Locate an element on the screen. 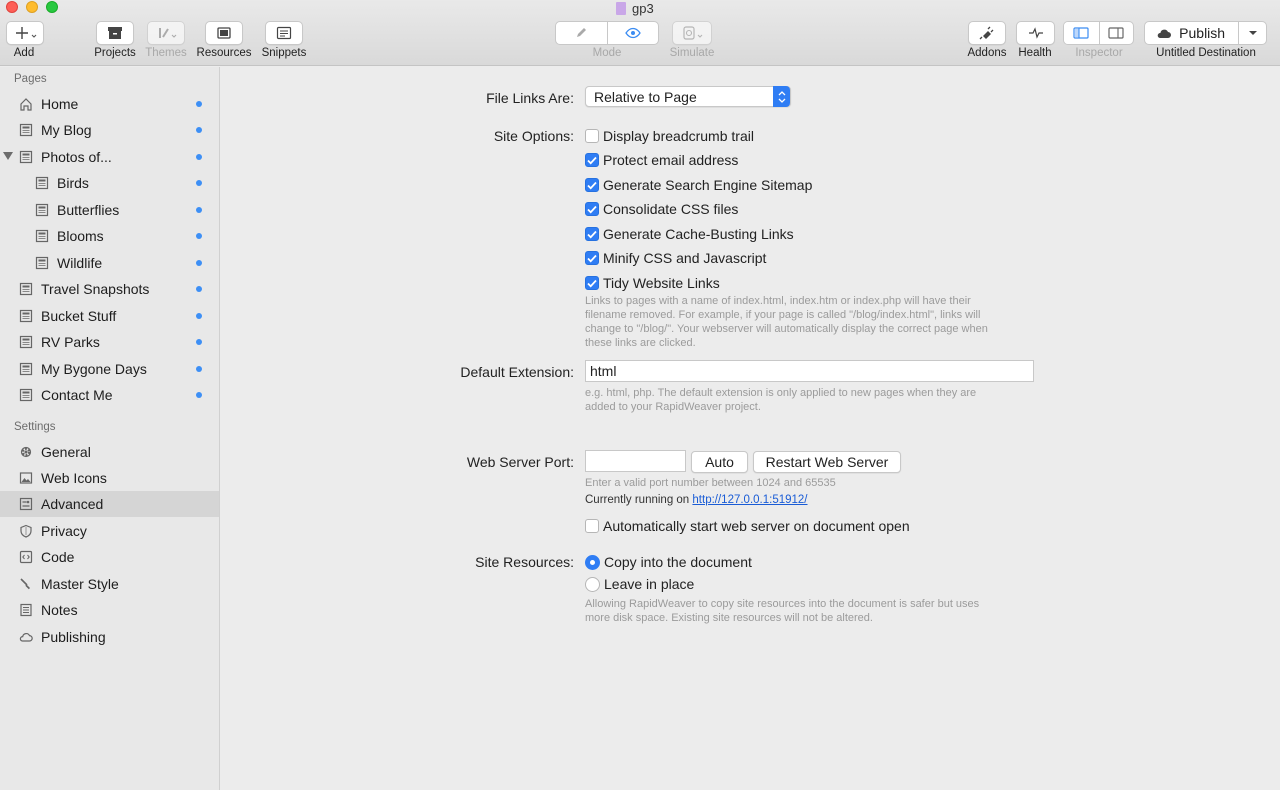 This screenshot has height=790, width=1280. resources-button is located at coordinates (224, 33).